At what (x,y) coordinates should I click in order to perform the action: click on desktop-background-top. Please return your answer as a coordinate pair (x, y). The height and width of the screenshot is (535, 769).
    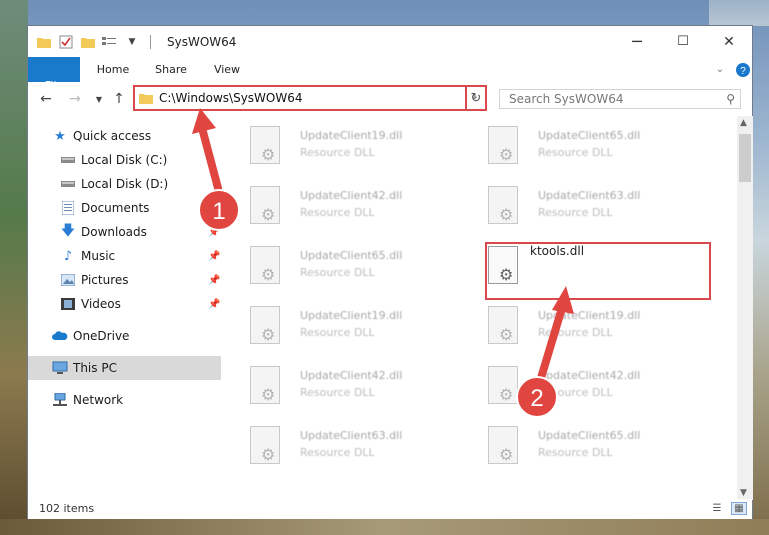
    Looking at the image, I should click on (739, 13).